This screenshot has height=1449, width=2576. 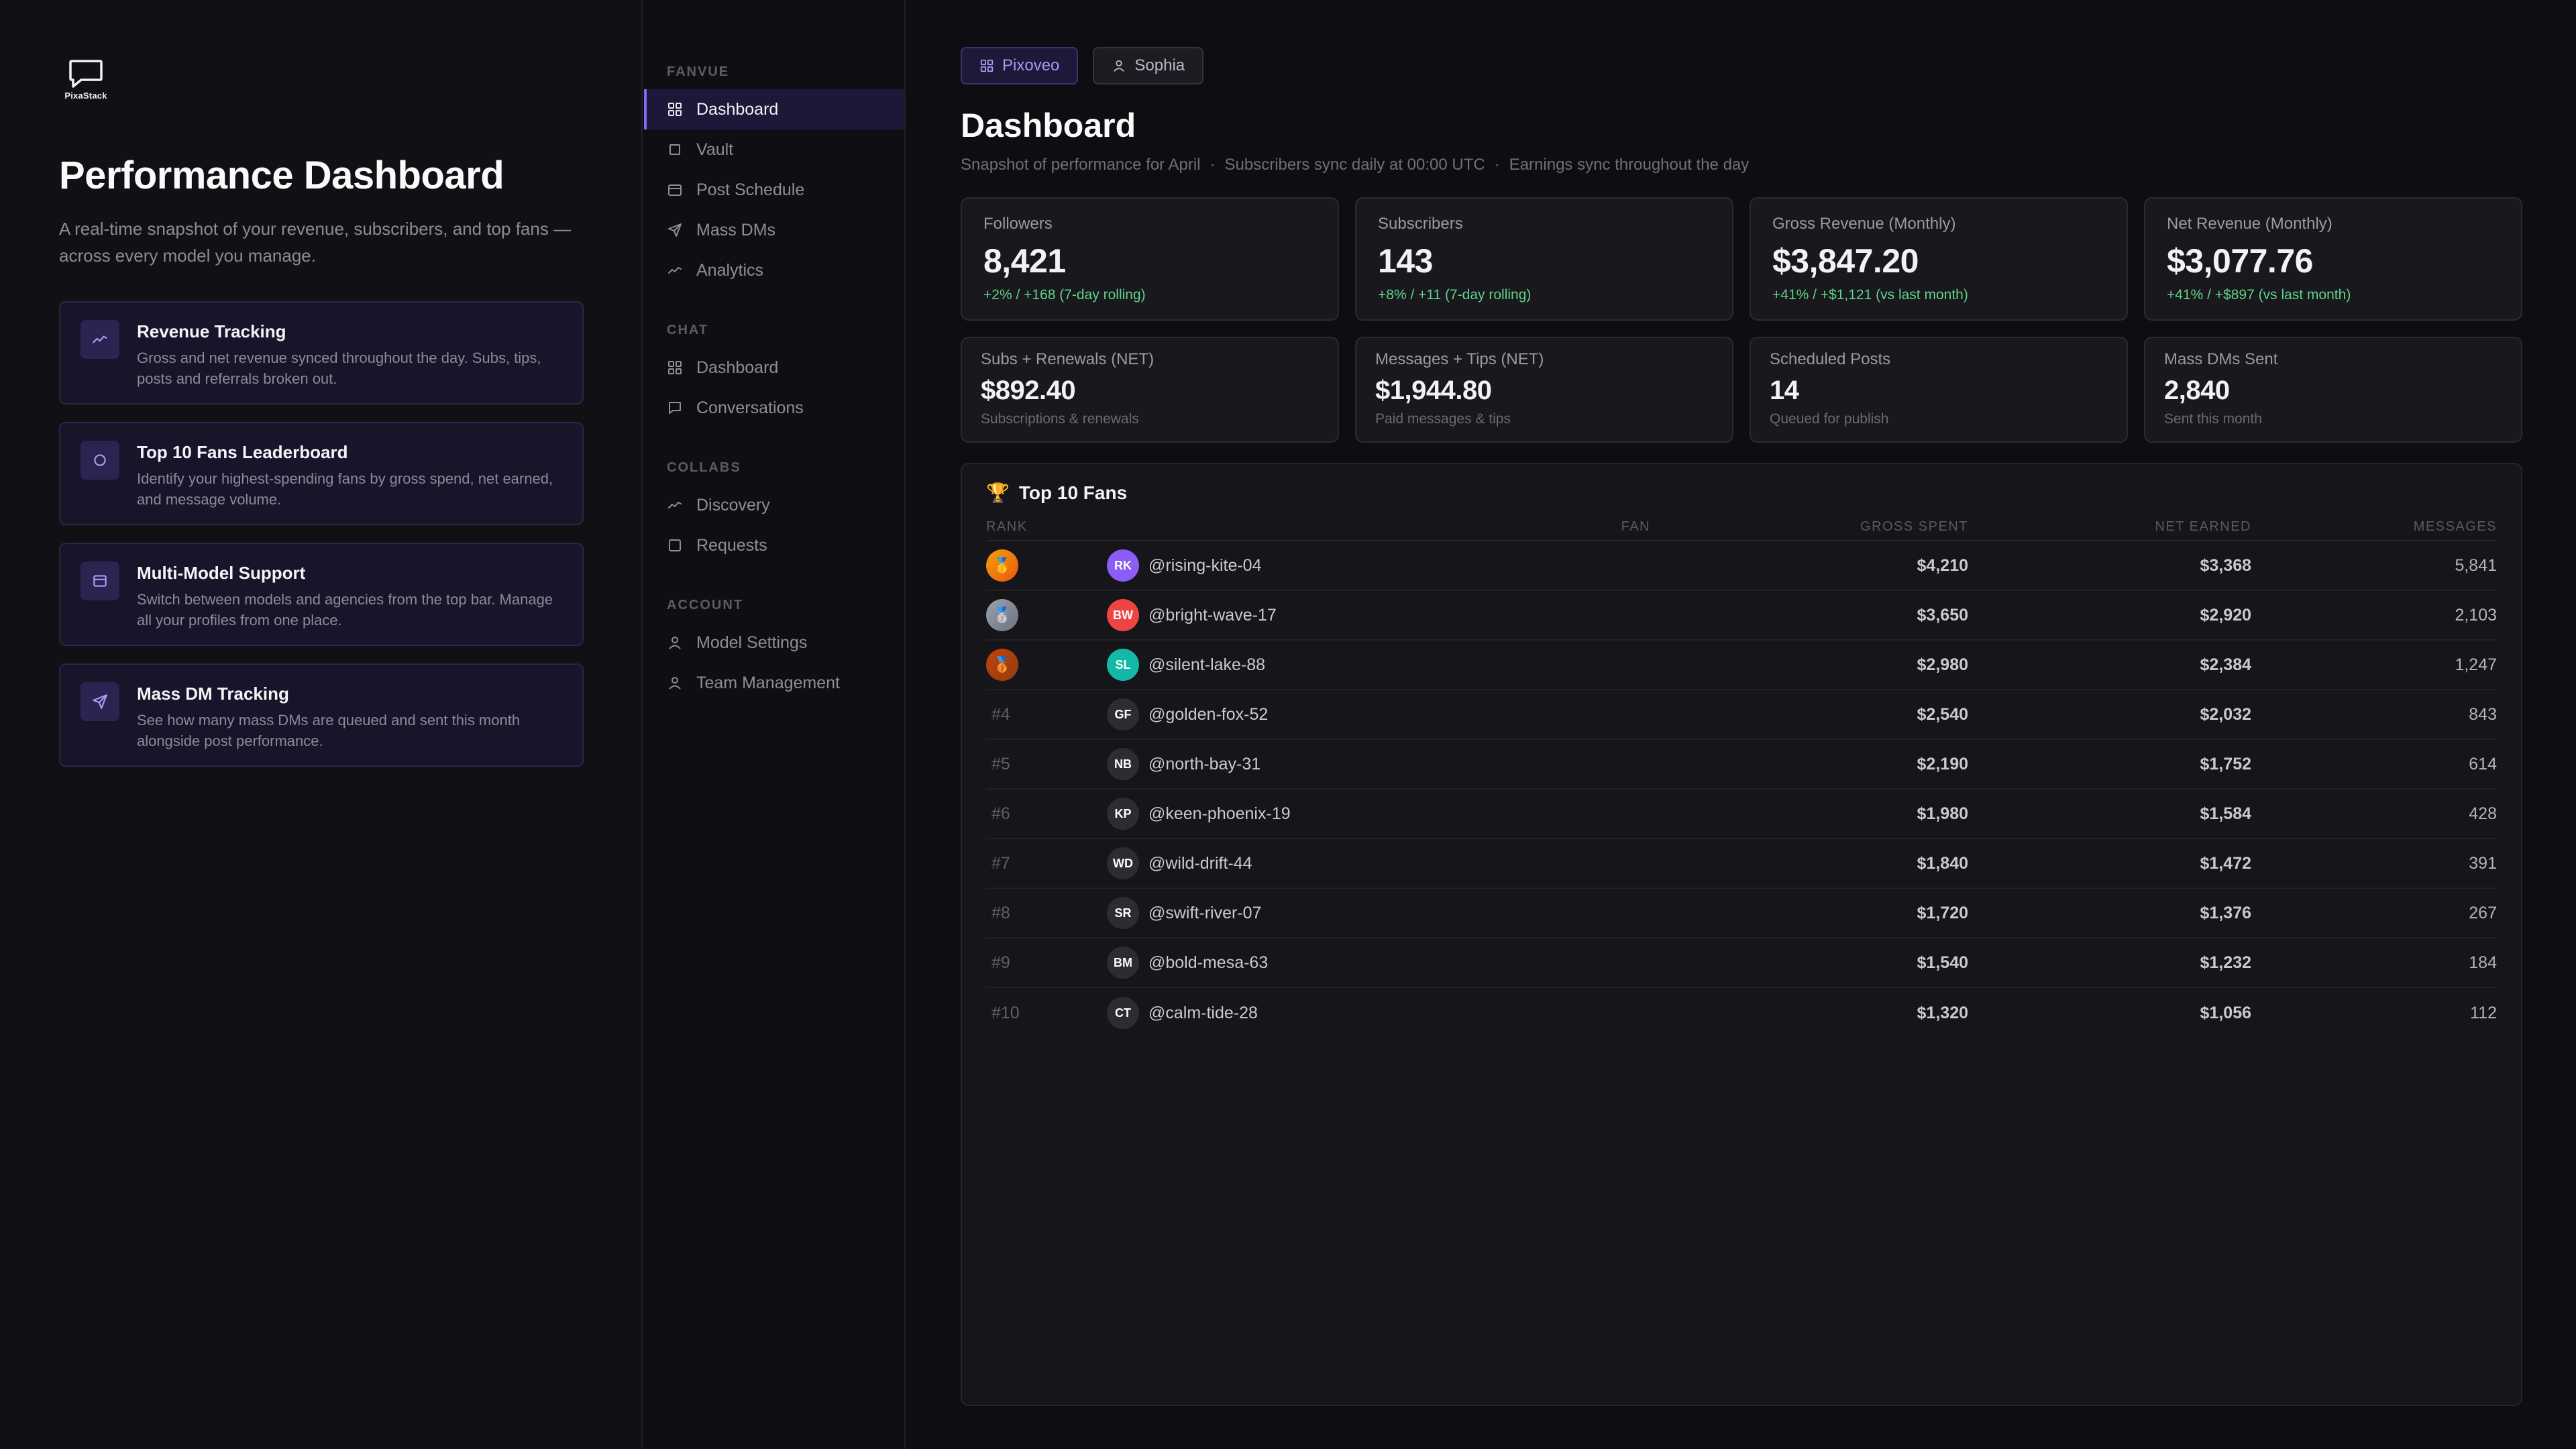 What do you see at coordinates (1942, 714) in the screenshot?
I see `gross-spent-cell: $2,540` at bounding box center [1942, 714].